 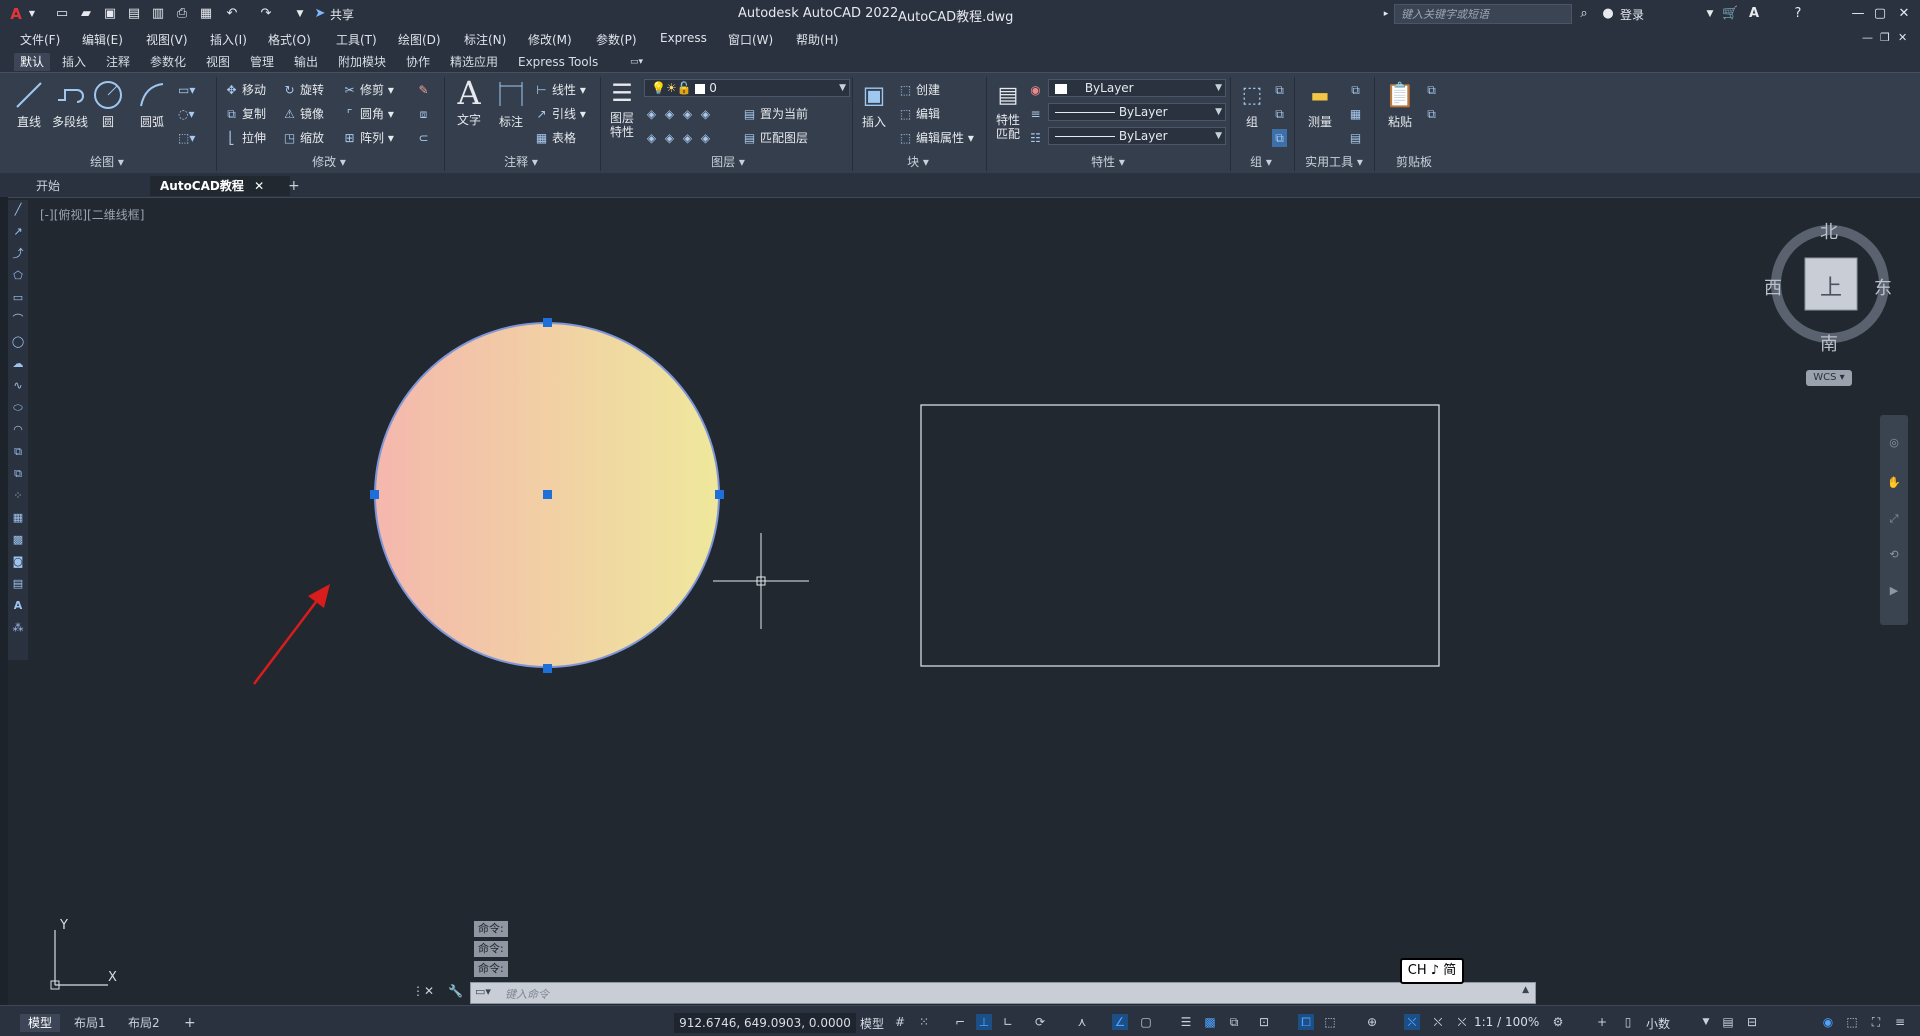 What do you see at coordinates (765, 1023) in the screenshot?
I see `coordinates-readout: 912.6746, 649.0903, 0.0000` at bounding box center [765, 1023].